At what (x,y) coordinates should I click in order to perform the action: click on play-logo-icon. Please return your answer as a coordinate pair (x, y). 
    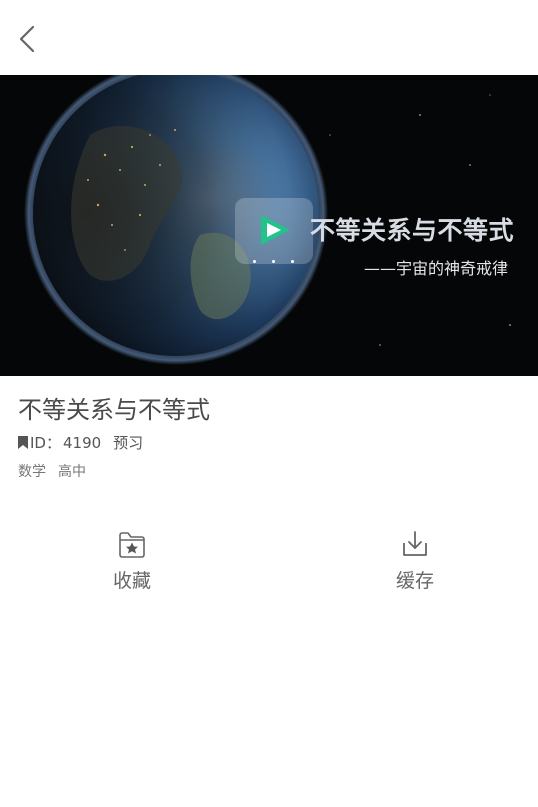
    Looking at the image, I should click on (275, 230).